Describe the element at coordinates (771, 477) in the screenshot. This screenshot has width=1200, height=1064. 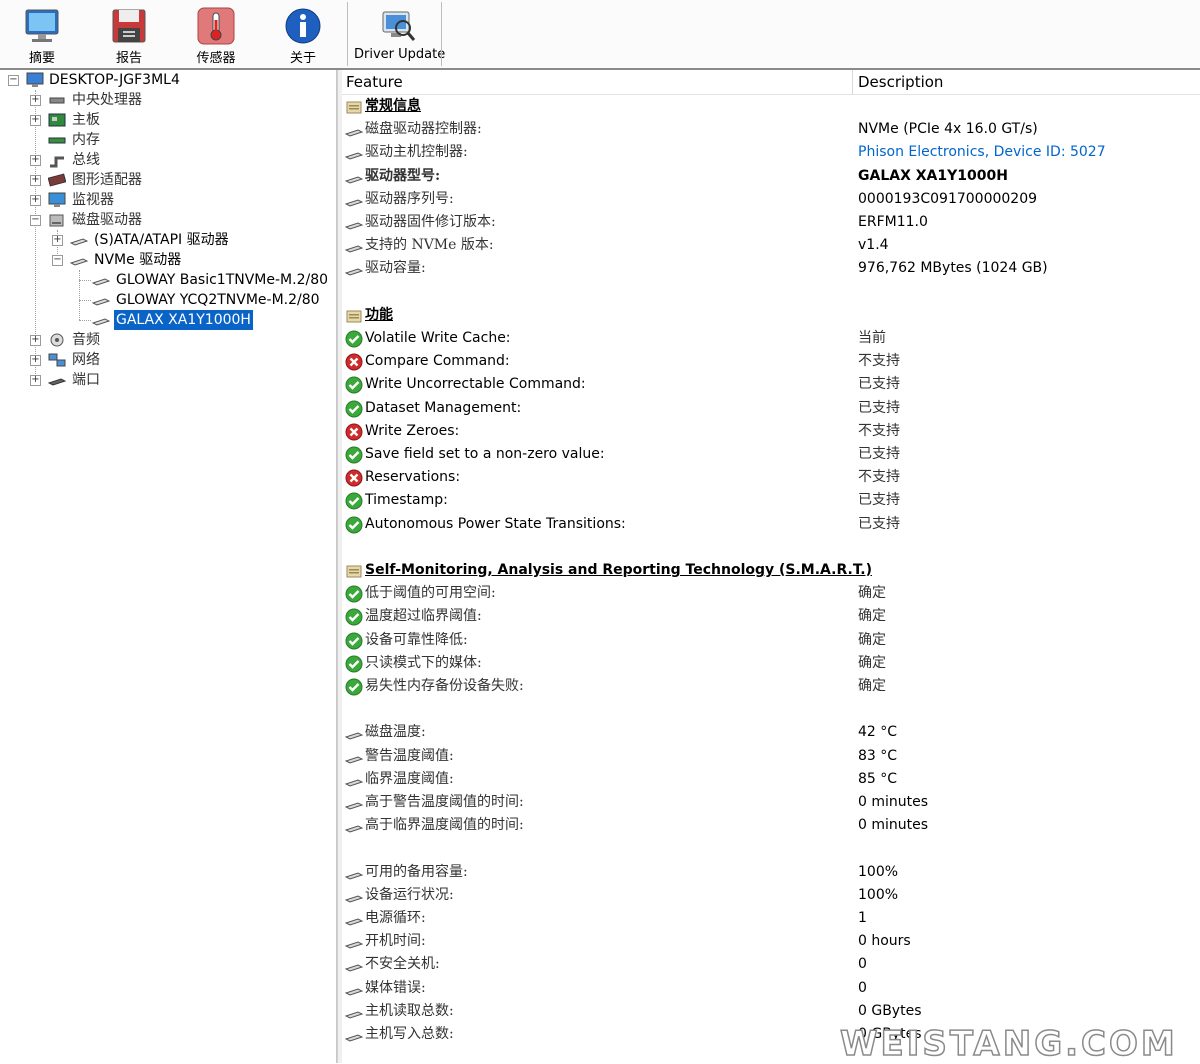
I see `detail-row: Reservations: 不支持` at that location.